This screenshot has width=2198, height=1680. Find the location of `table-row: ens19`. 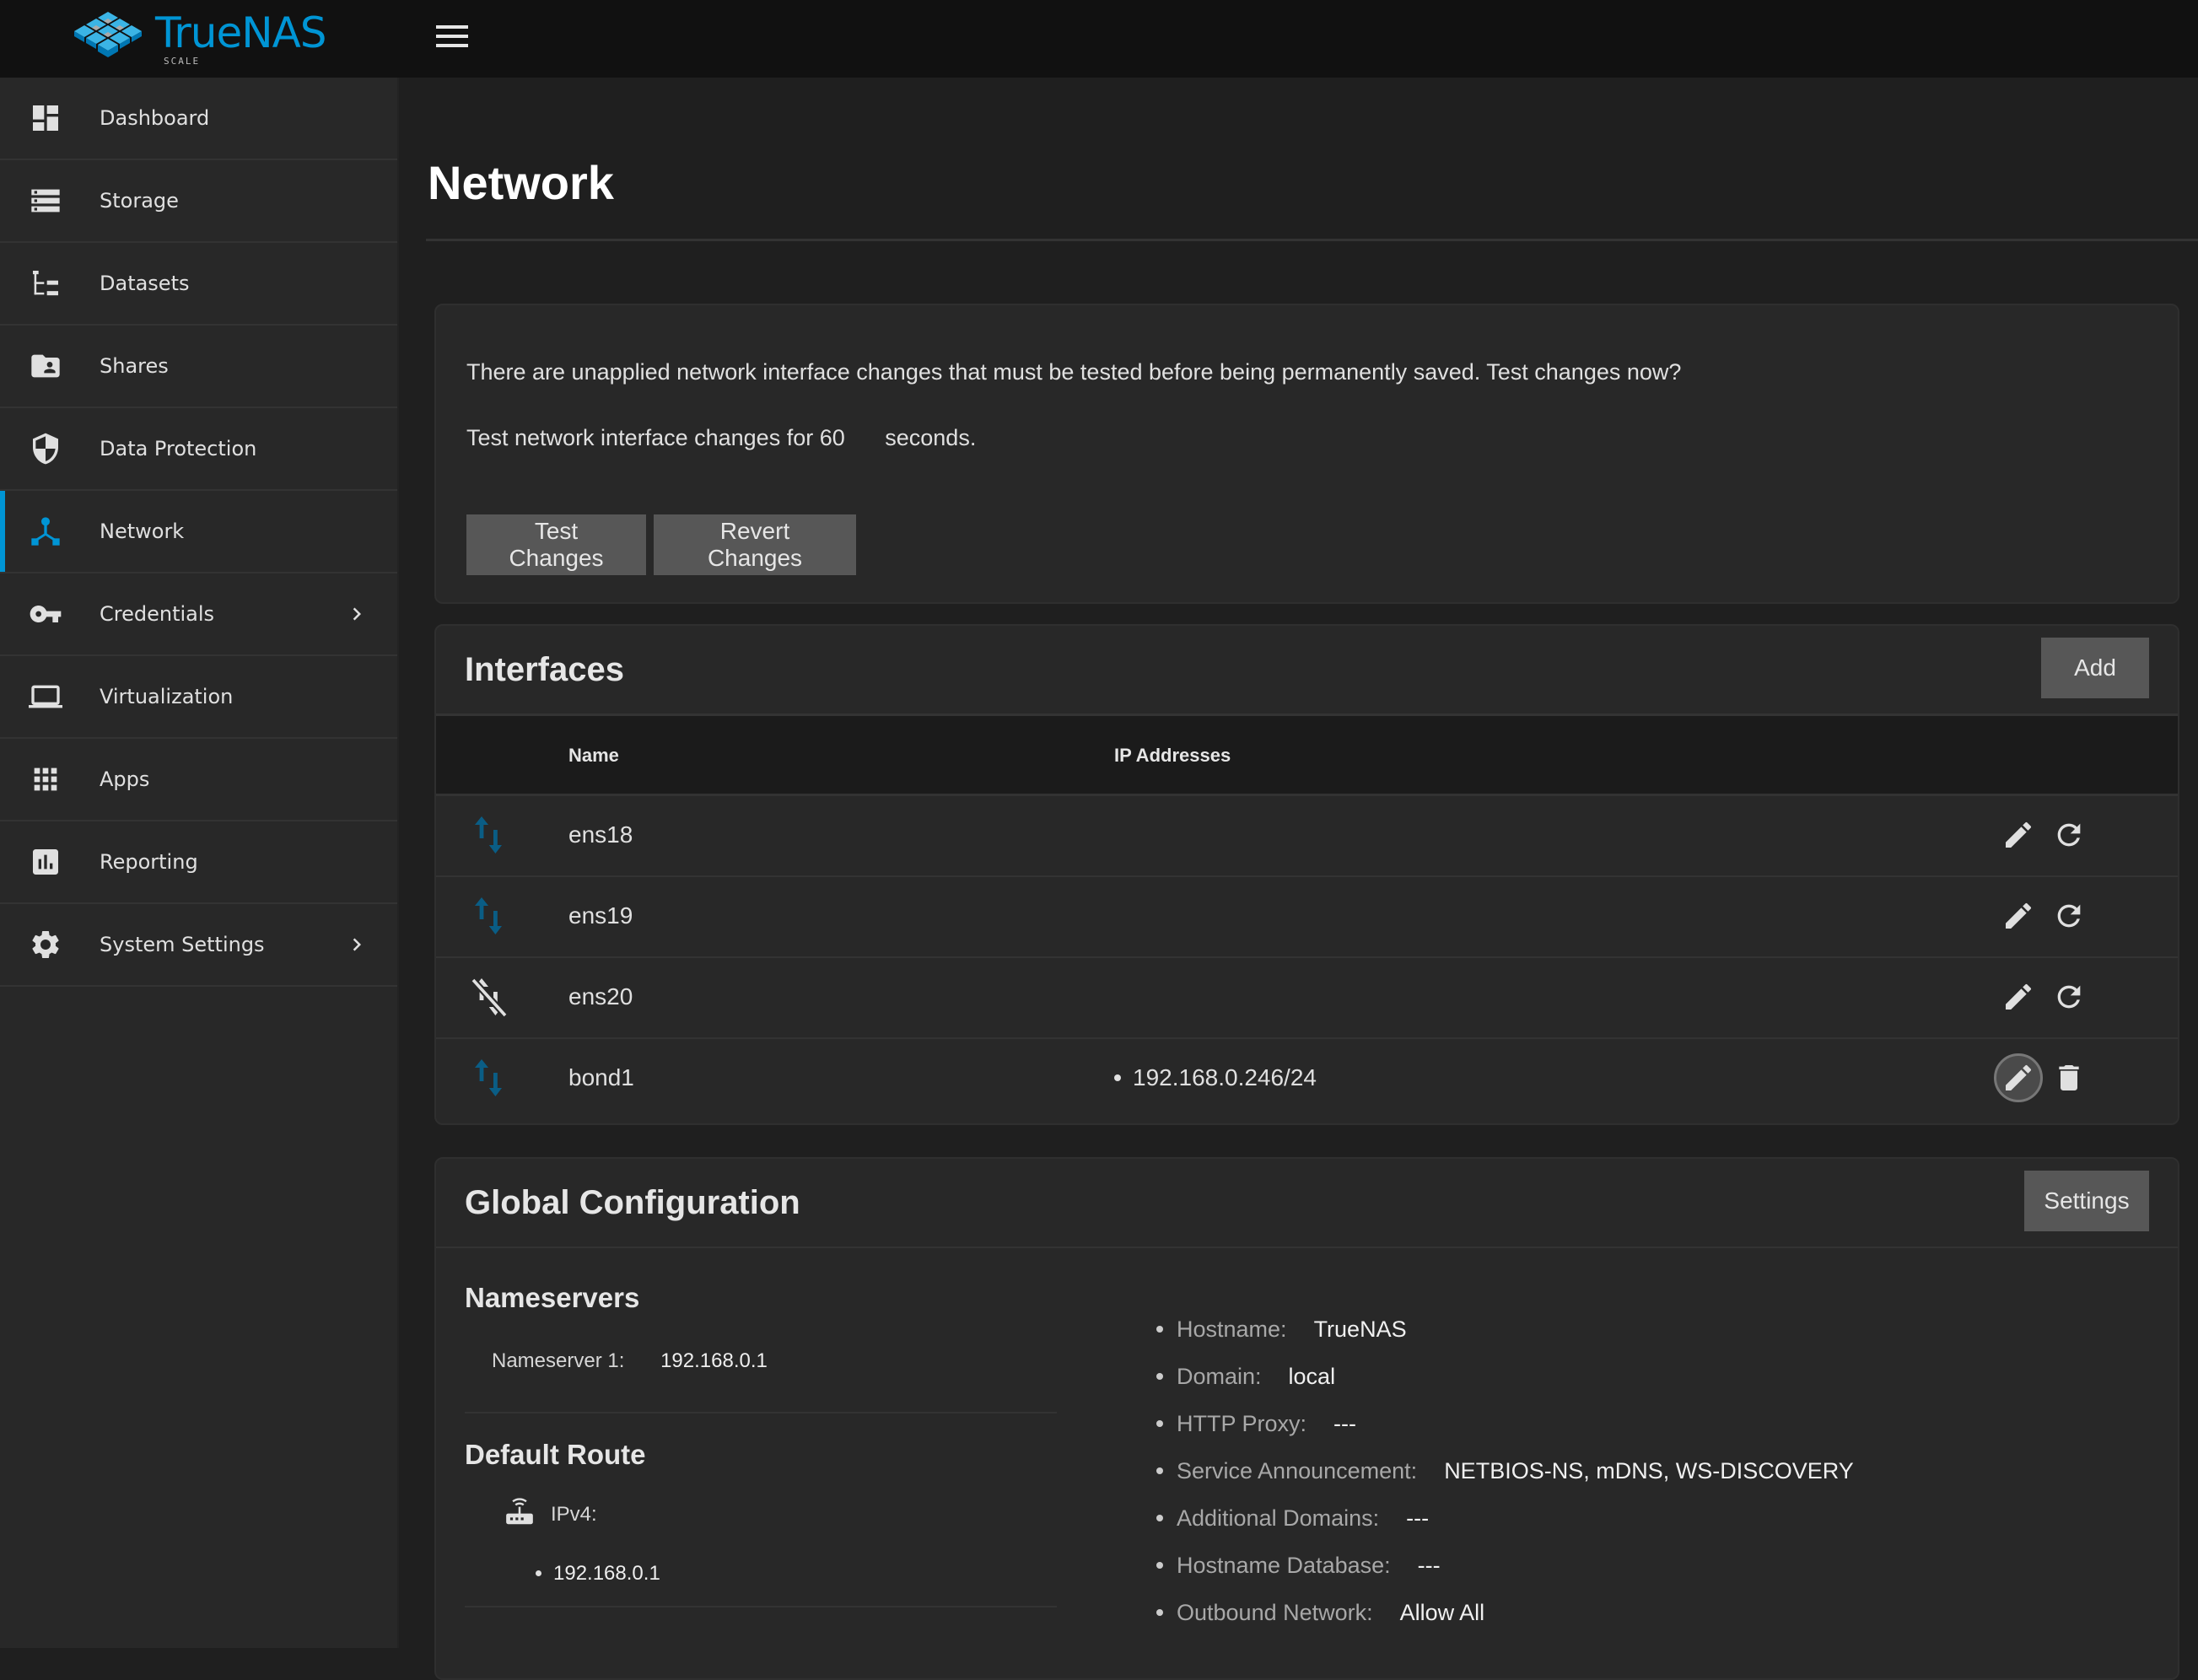

table-row: ens19 is located at coordinates (1307, 917).